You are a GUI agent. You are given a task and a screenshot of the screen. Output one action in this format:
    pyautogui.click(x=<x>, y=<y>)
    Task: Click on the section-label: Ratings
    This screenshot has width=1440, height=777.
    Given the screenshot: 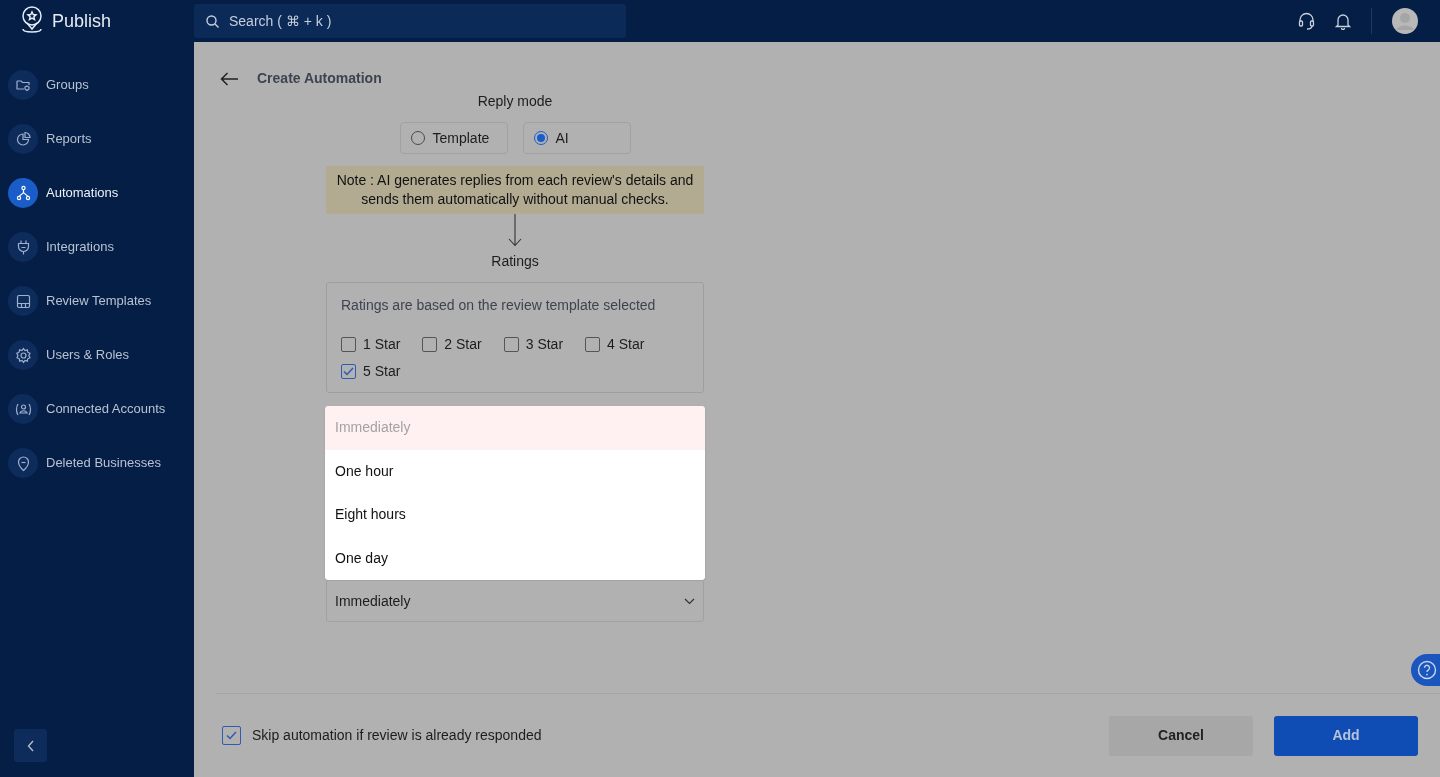 What is the action you would take?
    pyautogui.click(x=515, y=261)
    